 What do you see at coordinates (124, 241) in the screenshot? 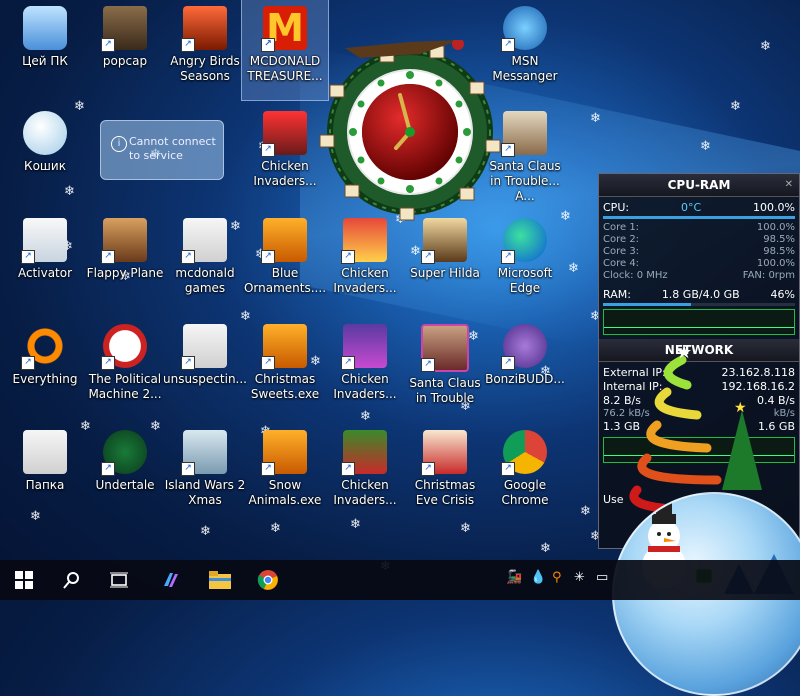
I see `flappy-plane-icon: ↗` at bounding box center [124, 241].